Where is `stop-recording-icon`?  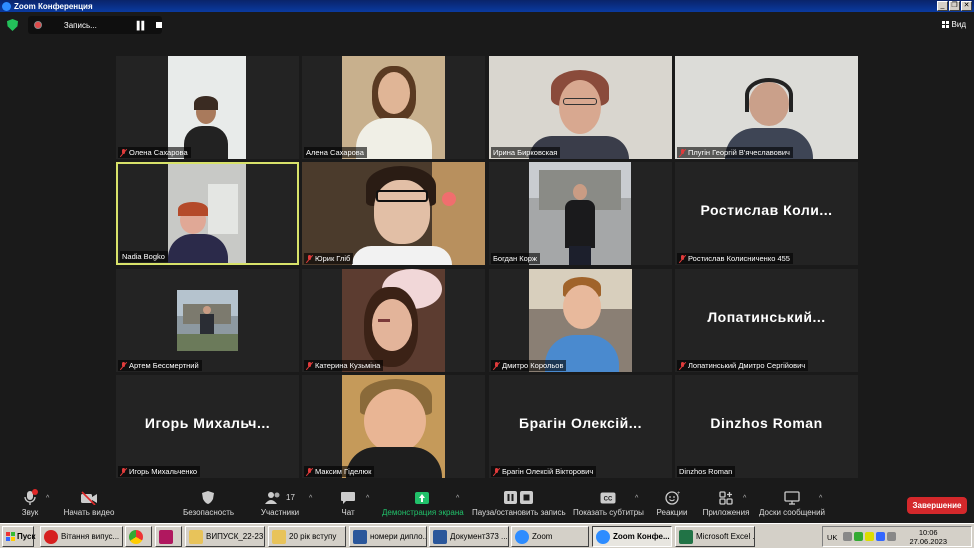
stop-recording-icon is located at coordinates (159, 25).